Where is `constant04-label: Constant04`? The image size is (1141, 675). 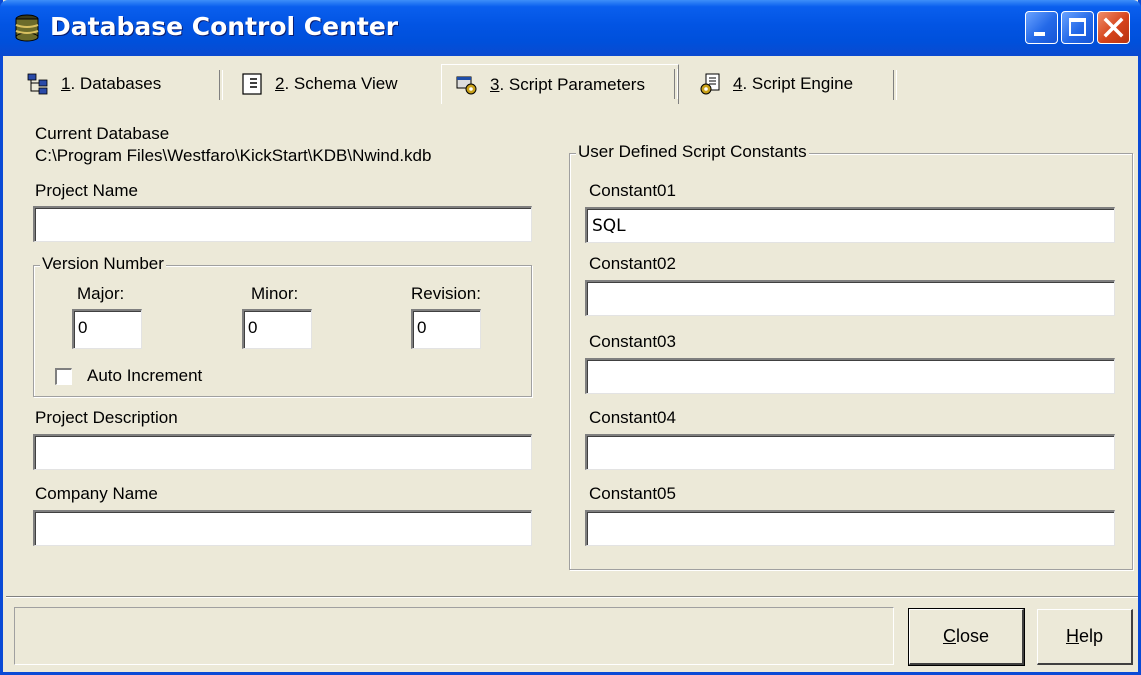
constant04-label: Constant04 is located at coordinates (632, 417).